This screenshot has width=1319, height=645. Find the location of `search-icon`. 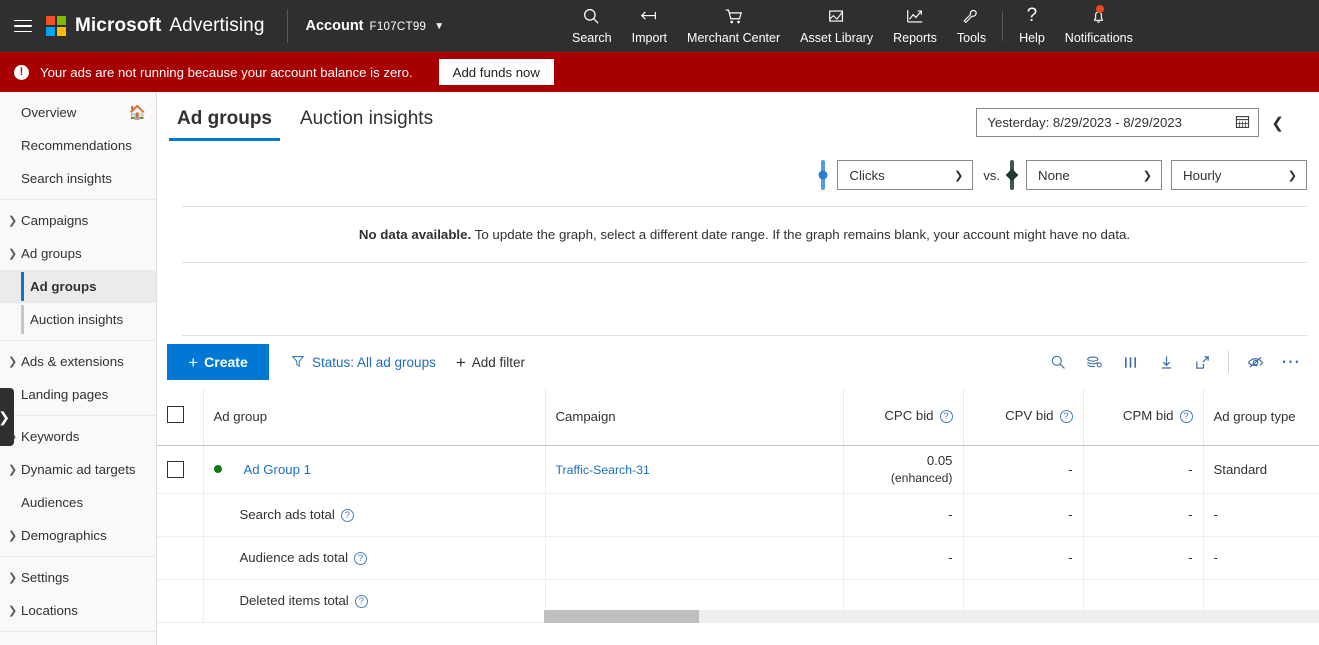

search-icon is located at coordinates (1058, 362).